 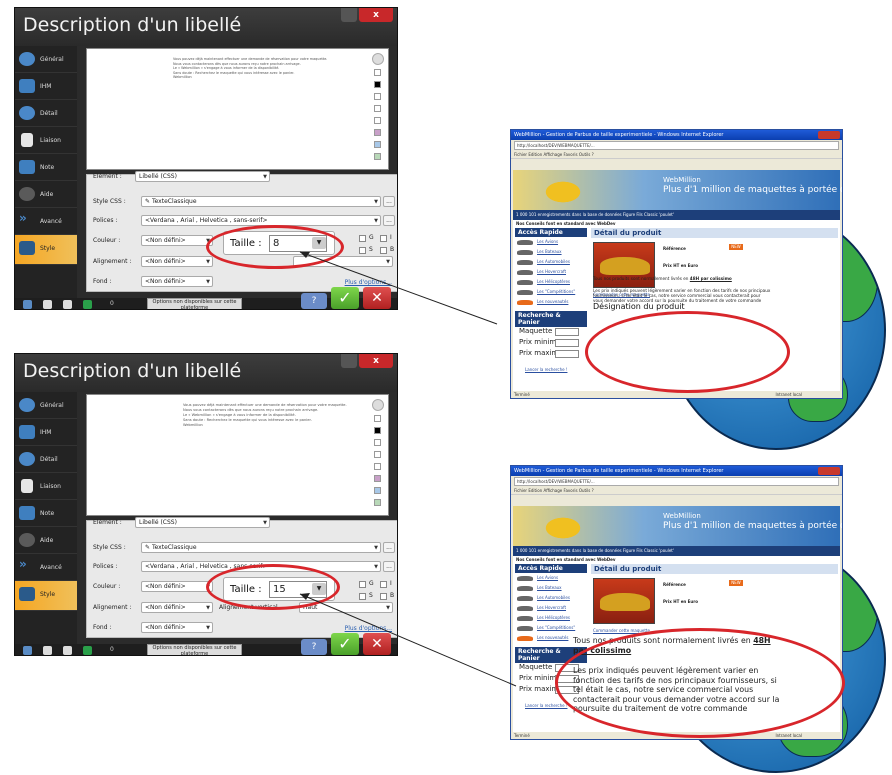 What do you see at coordinates (408, 469) in the screenshot?
I see `connector-lines` at bounding box center [408, 469].